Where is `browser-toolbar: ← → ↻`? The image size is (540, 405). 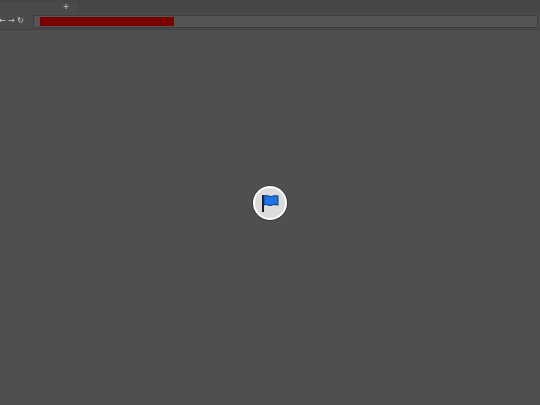
browser-toolbar: ← → ↻ is located at coordinates (270, 21).